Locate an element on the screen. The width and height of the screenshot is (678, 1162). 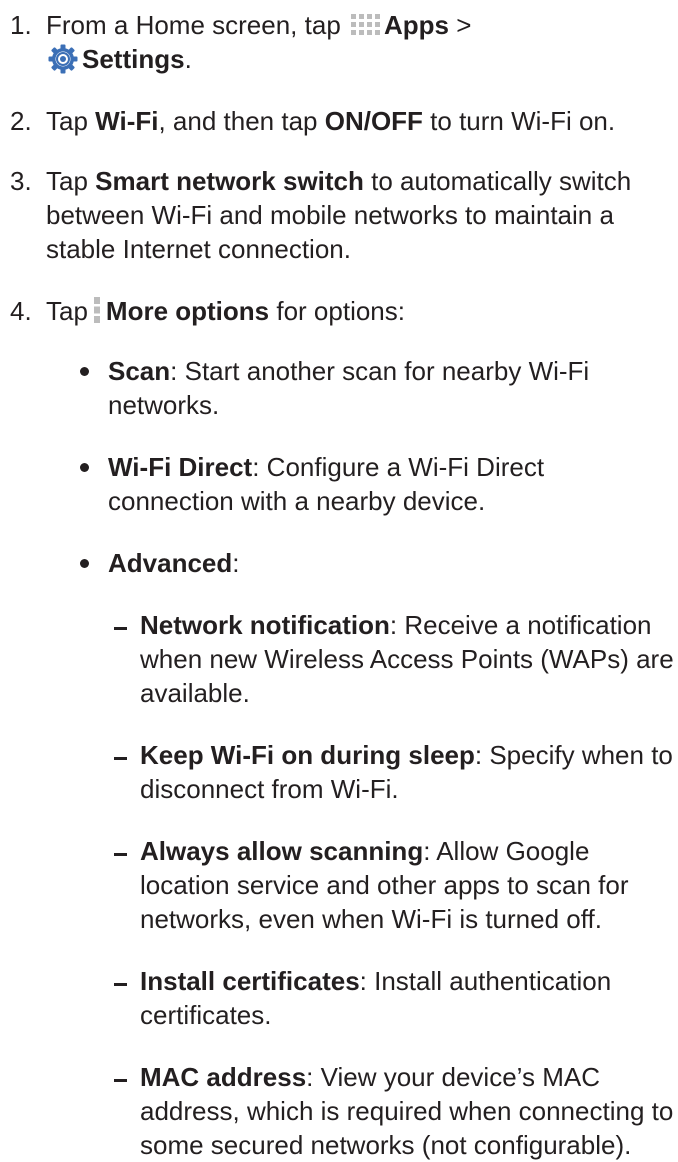
sub-item-term: Always allow scanning is located at coordinates (282, 851).